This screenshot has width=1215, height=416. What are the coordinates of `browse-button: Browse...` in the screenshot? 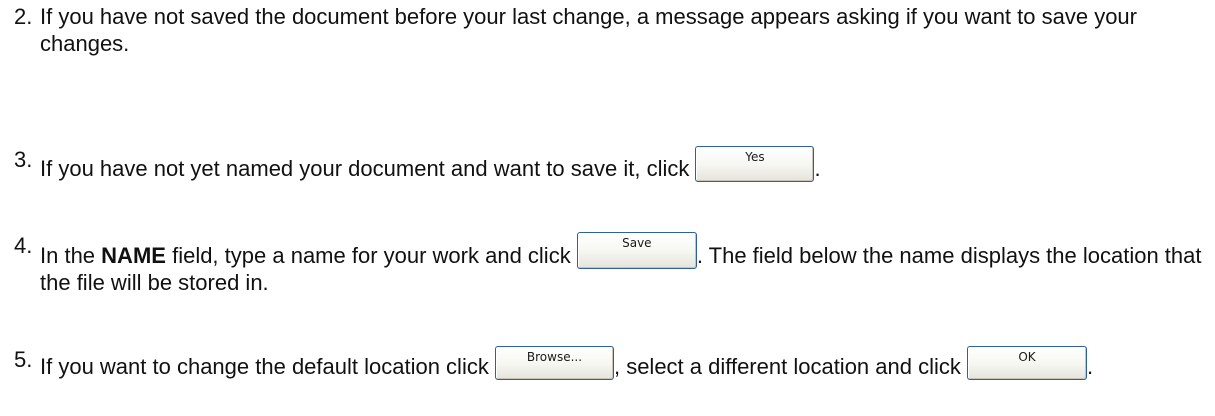 It's located at (554, 363).